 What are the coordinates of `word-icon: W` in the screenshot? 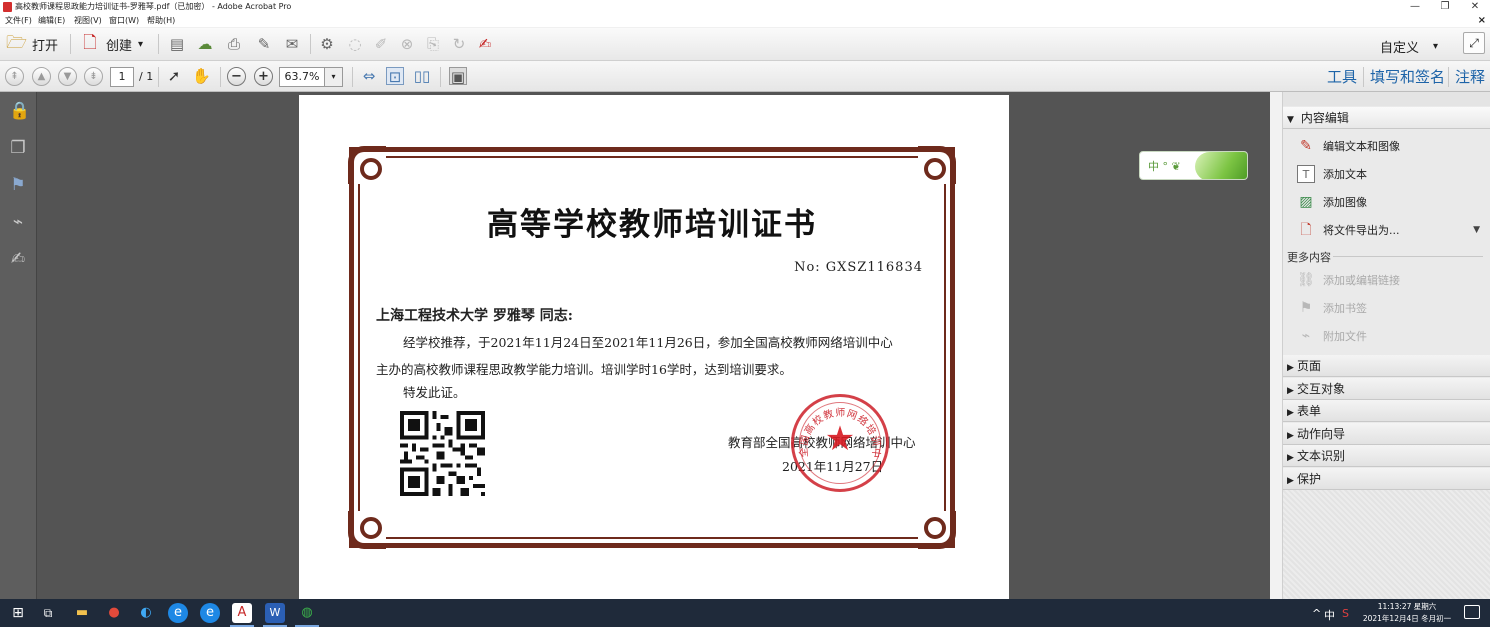 It's located at (275, 613).